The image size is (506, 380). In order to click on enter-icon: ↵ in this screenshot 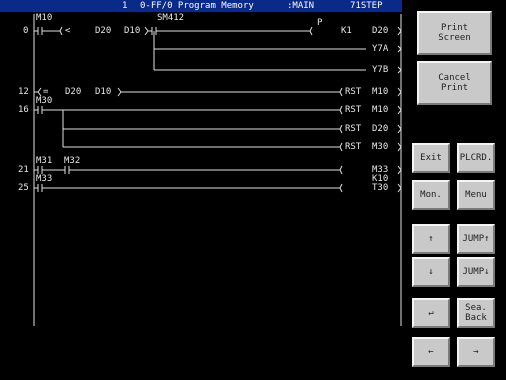, I will do `click(431, 313)`.